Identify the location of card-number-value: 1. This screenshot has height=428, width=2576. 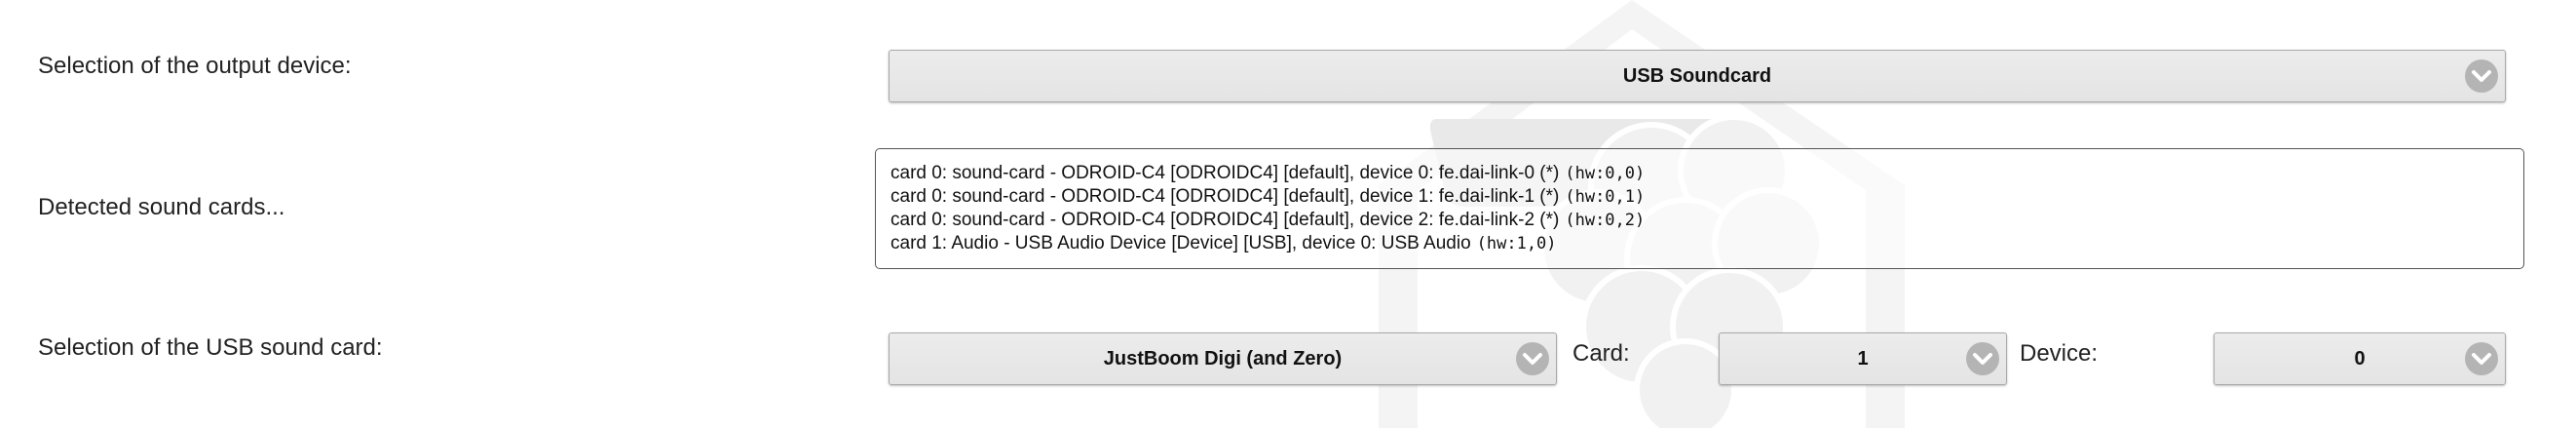
(1863, 358).